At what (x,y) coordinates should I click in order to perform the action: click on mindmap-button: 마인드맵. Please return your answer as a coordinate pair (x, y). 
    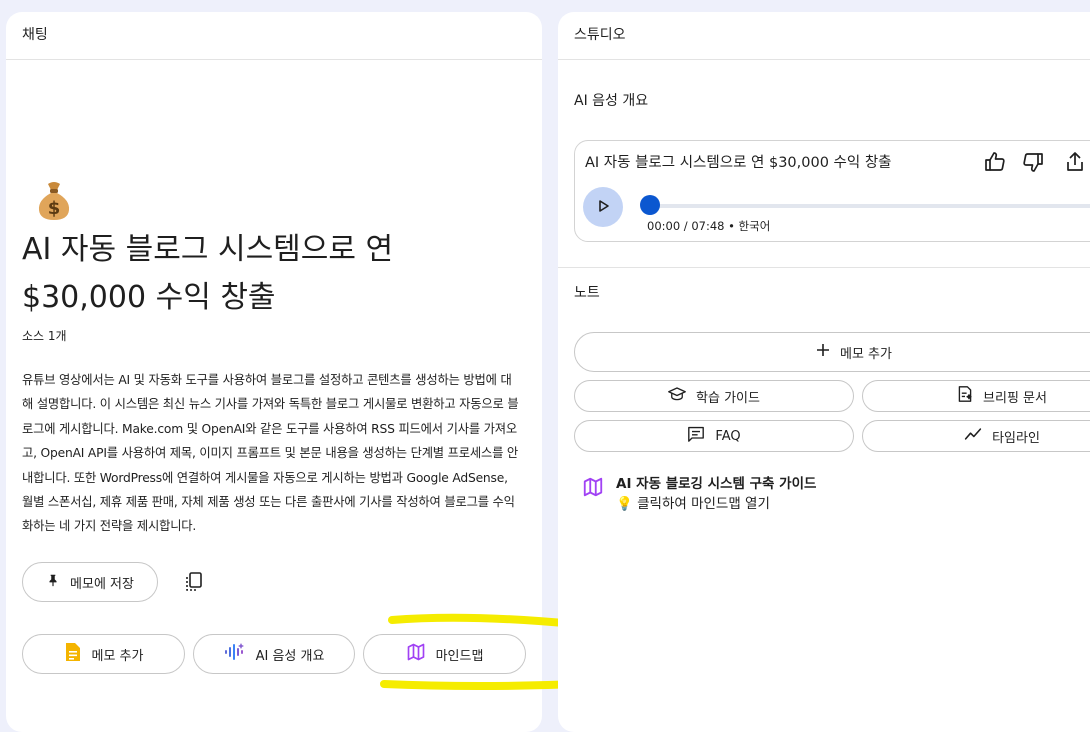
    Looking at the image, I should click on (444, 654).